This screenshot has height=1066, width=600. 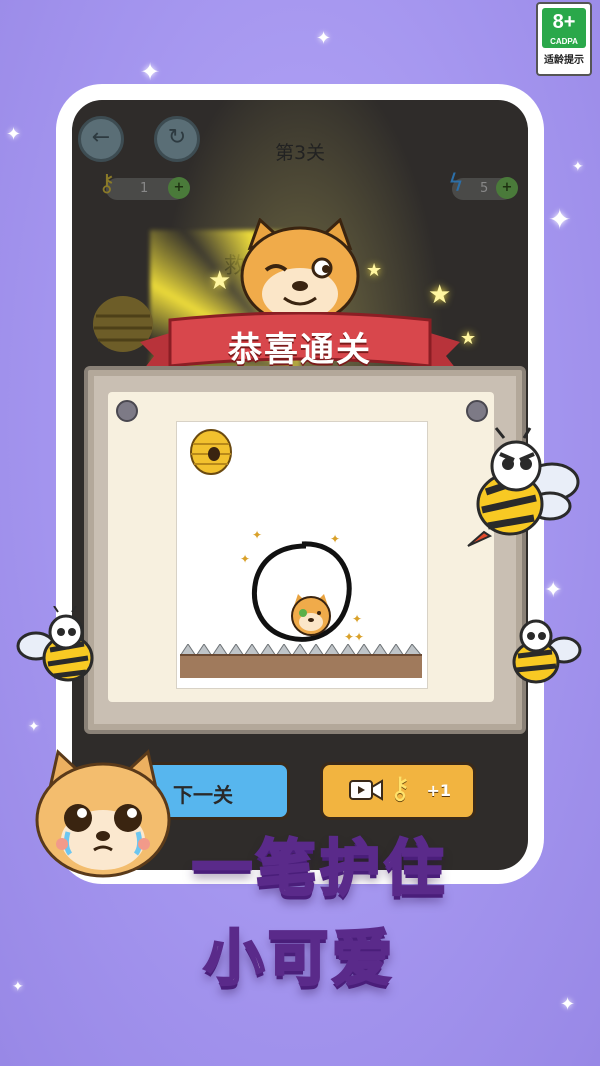 What do you see at coordinates (179, 188) in the screenshot?
I see `add-keys-button: +` at bounding box center [179, 188].